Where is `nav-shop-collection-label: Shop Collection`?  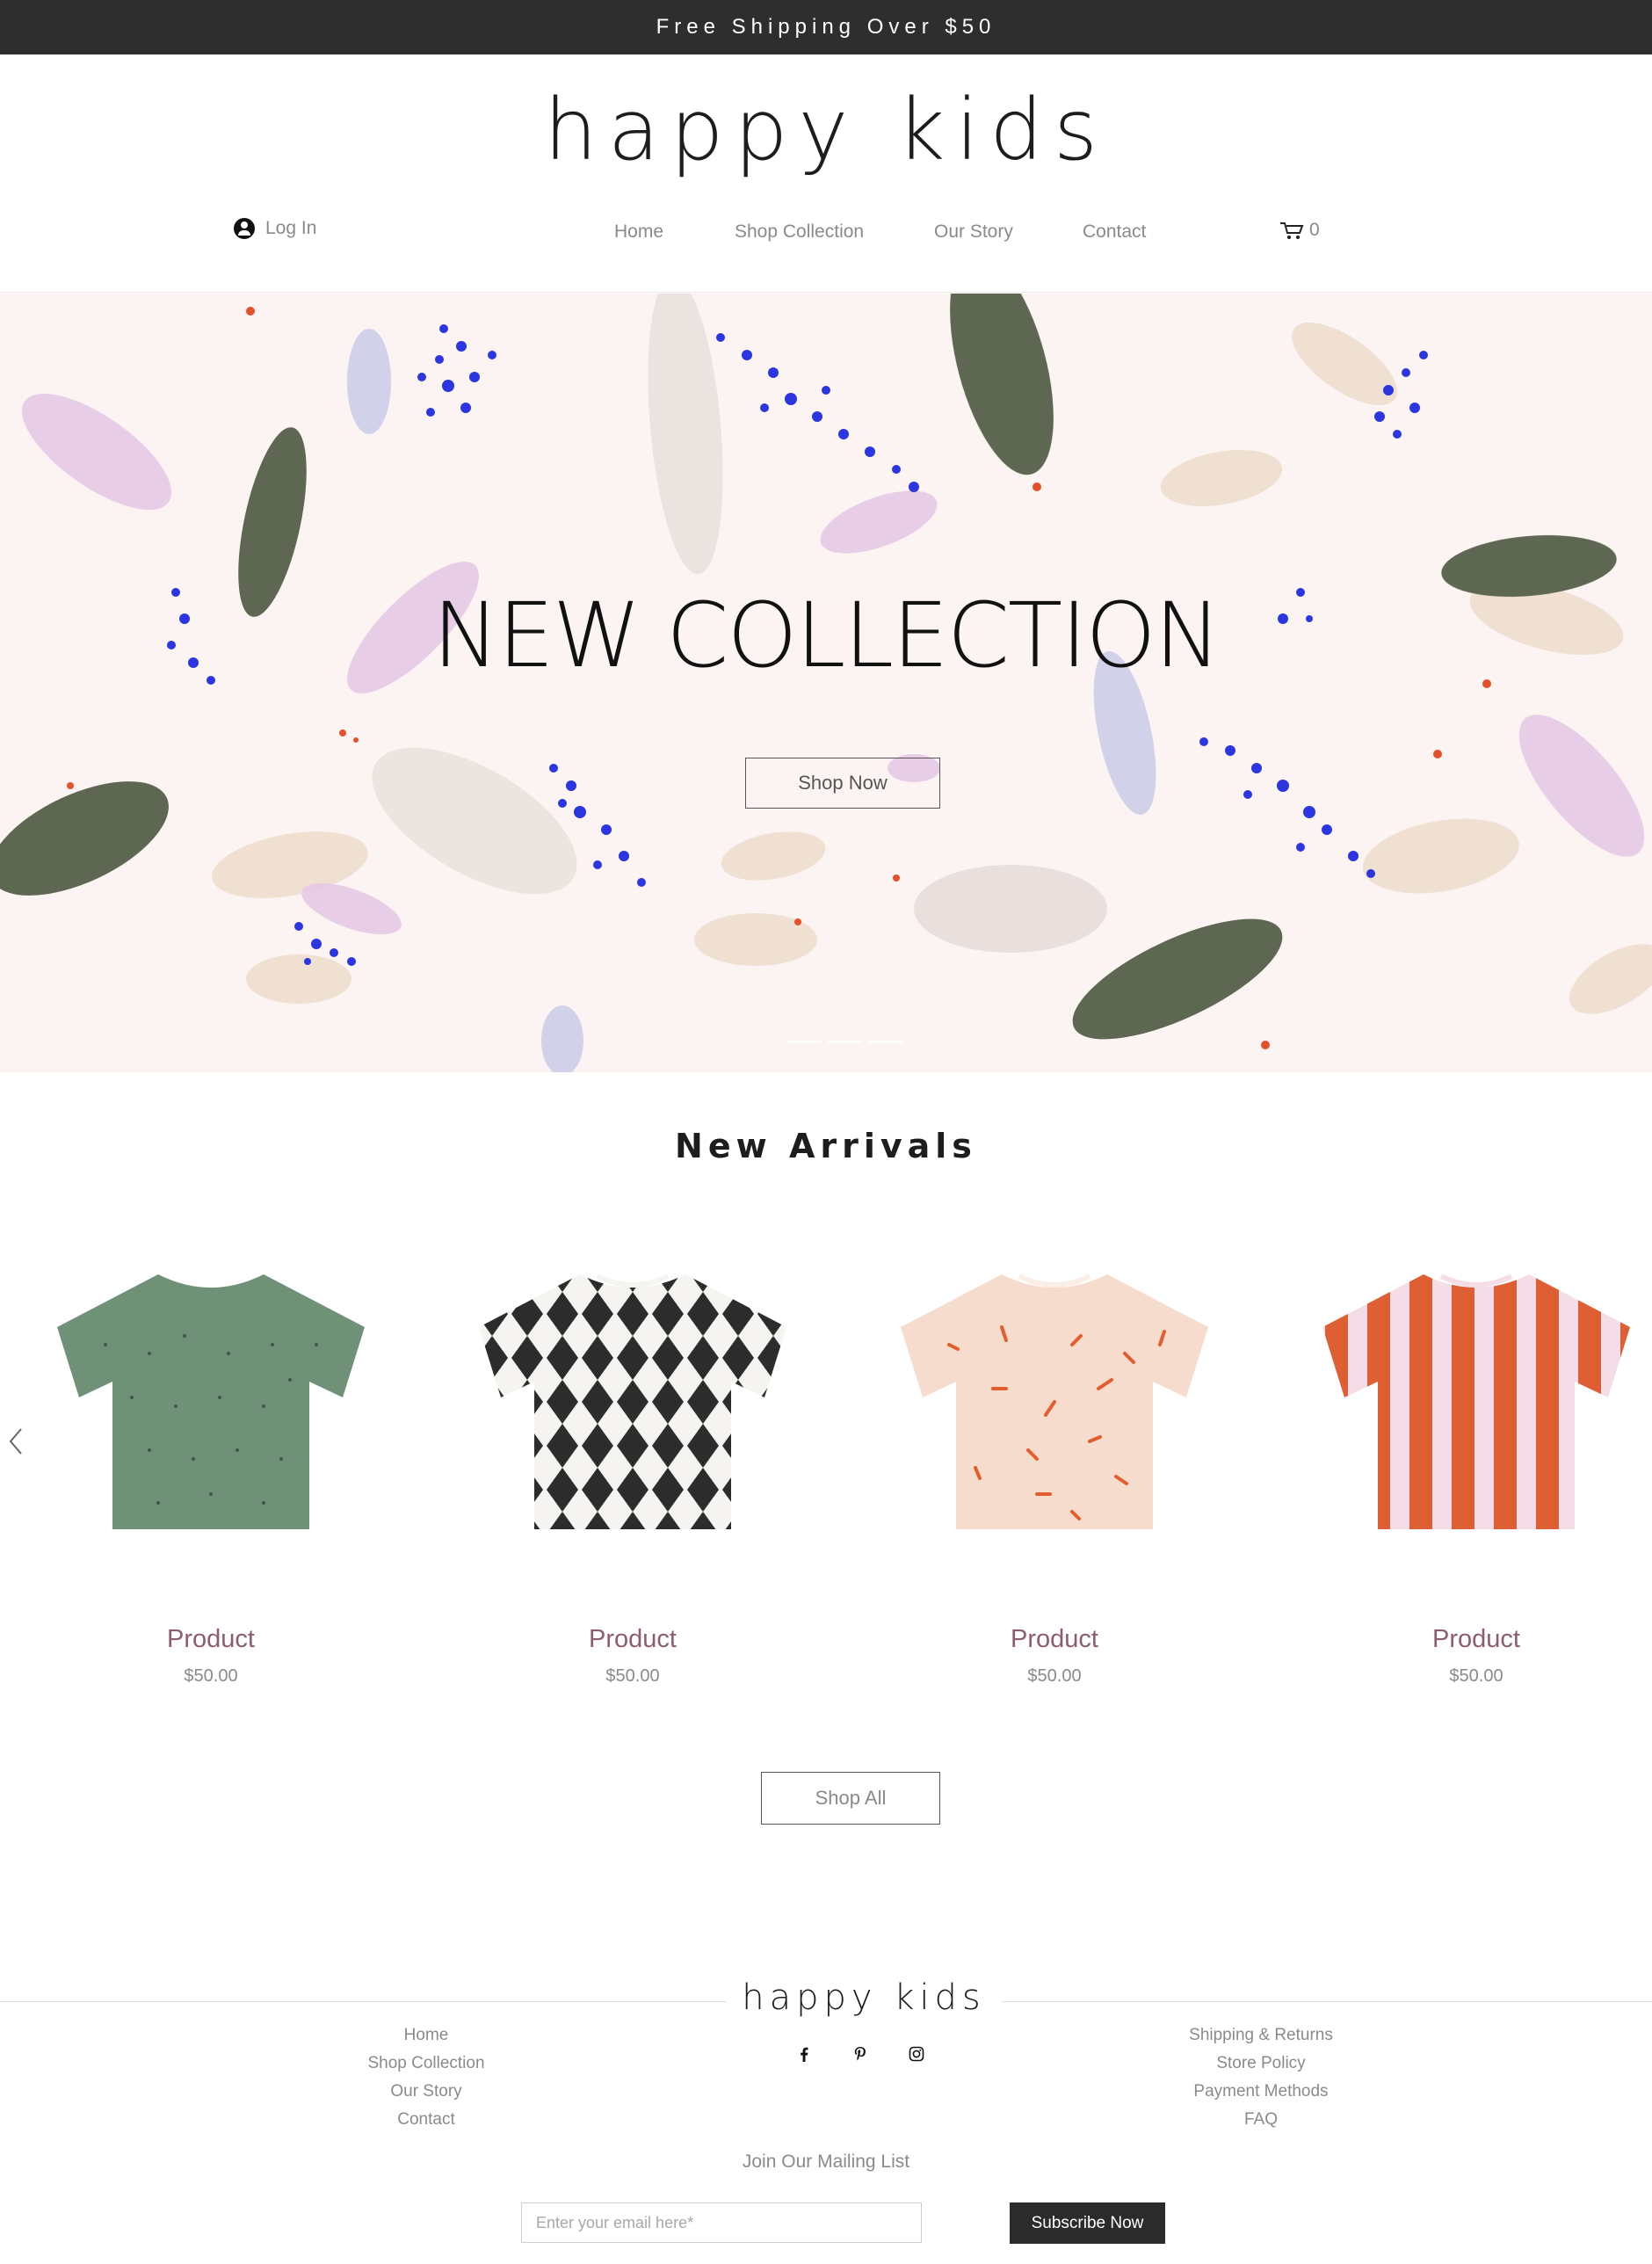
nav-shop-collection-label: Shop Collection is located at coordinates (800, 232).